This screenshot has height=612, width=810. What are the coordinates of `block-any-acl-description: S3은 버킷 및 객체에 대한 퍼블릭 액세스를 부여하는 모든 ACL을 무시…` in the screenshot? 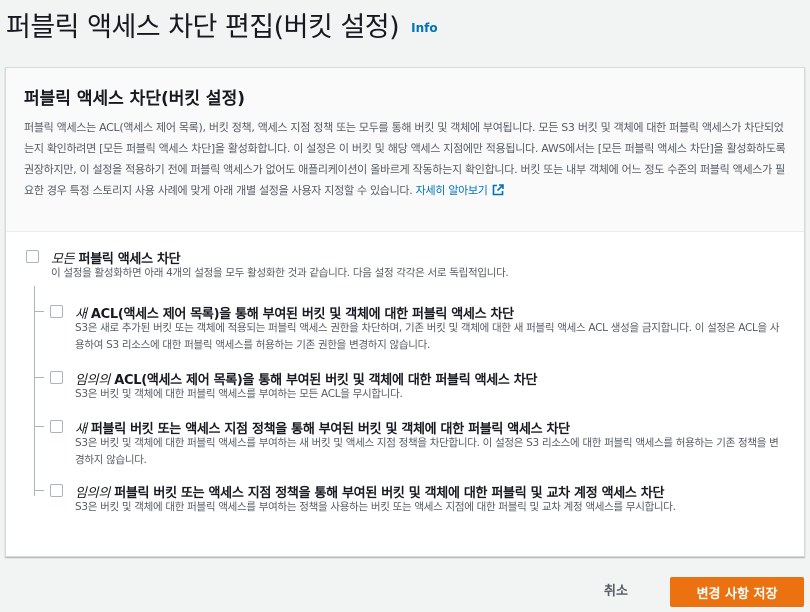 It's located at (239, 394).